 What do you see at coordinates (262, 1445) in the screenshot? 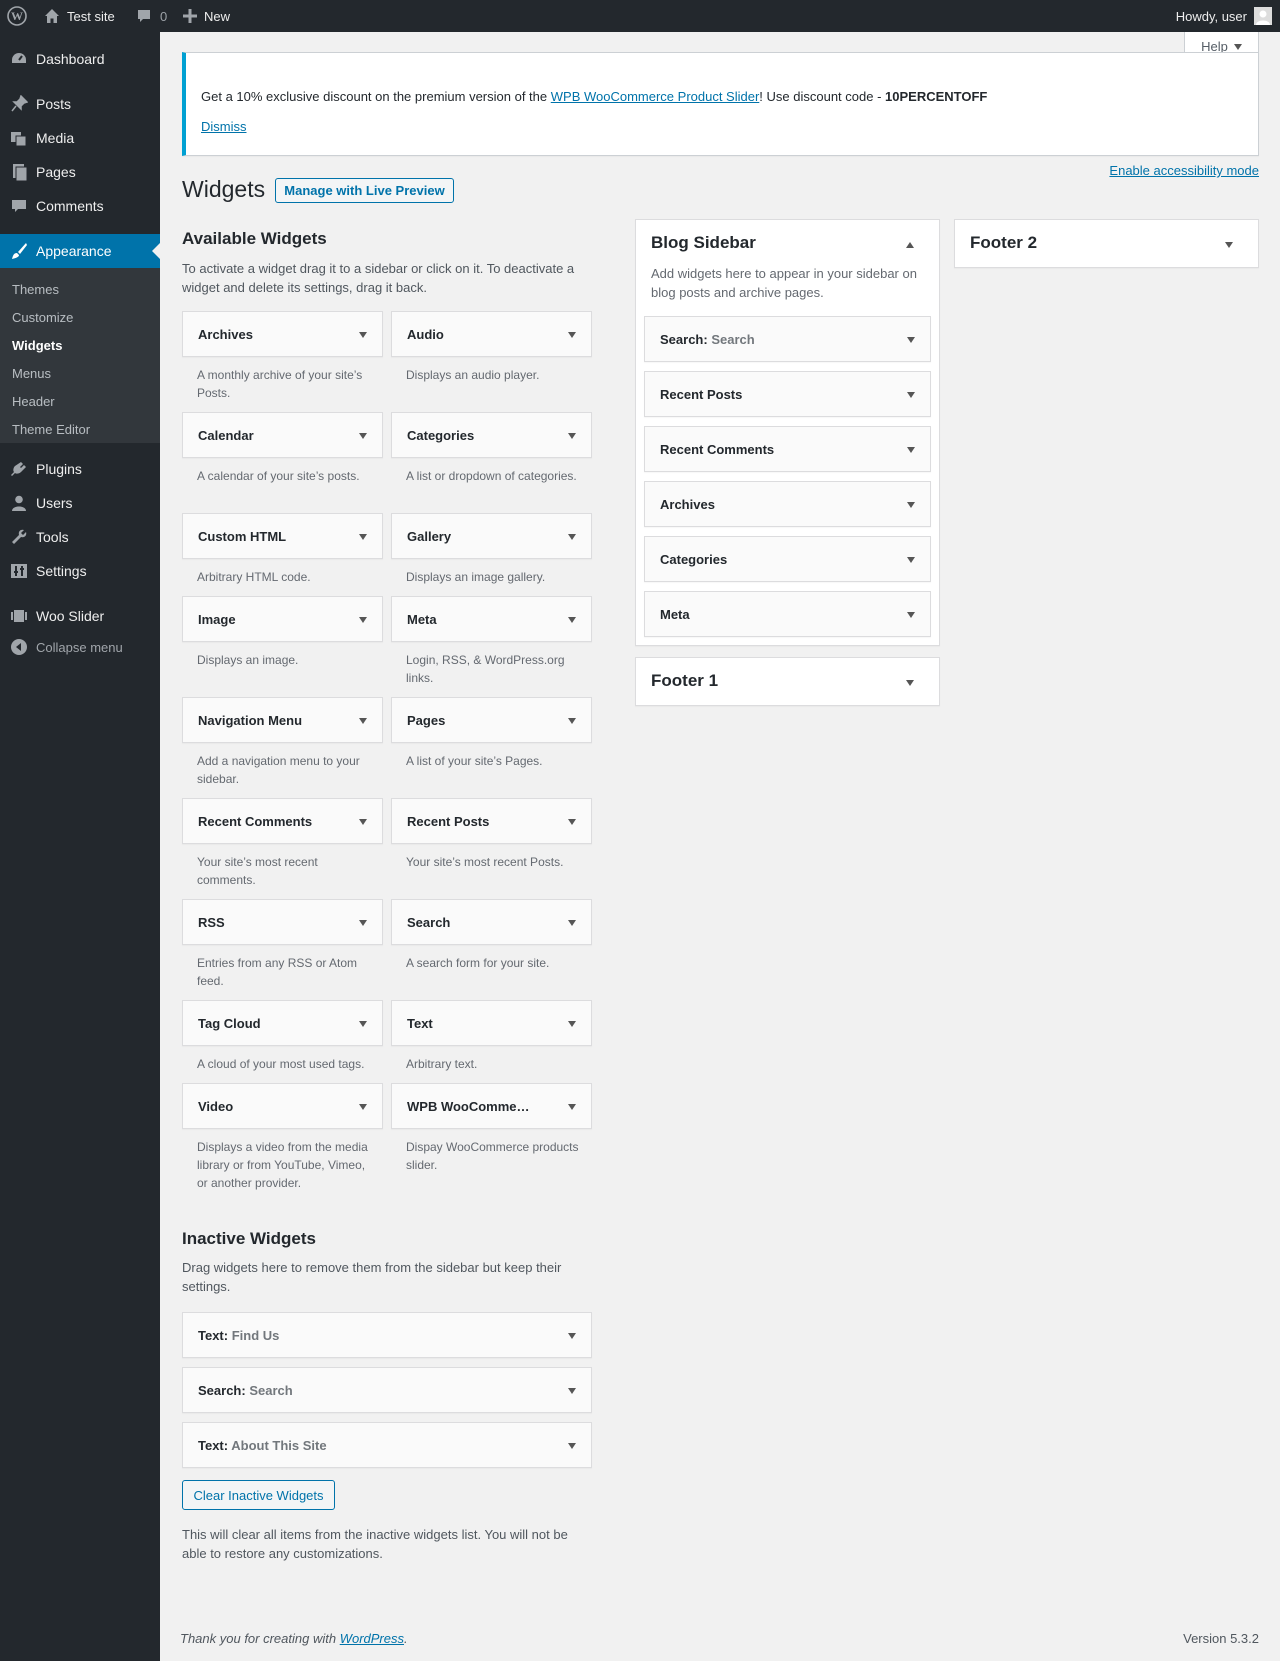
I see `widget-title: Text: About This Site` at bounding box center [262, 1445].